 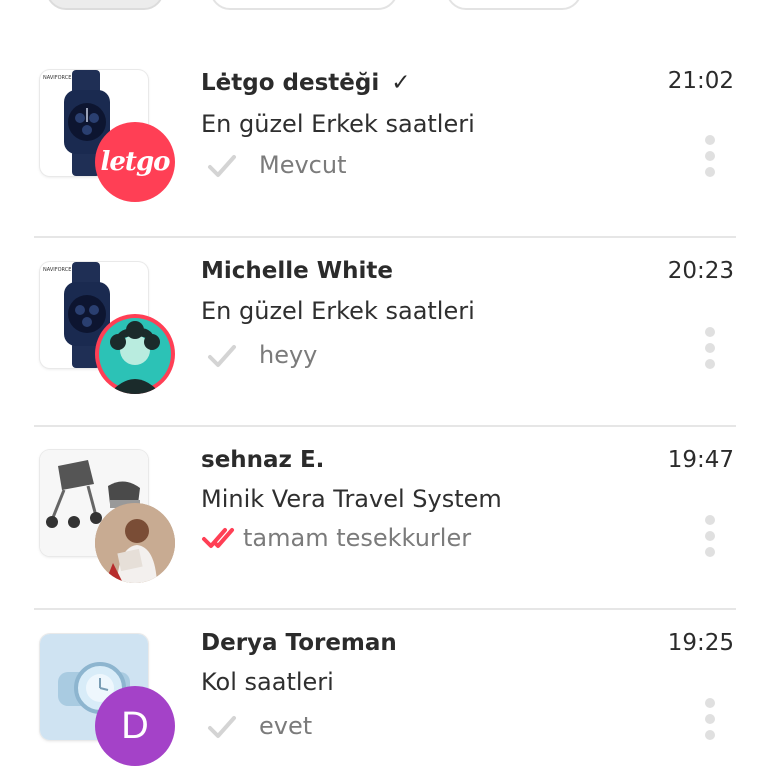 What do you see at coordinates (514, 5) in the screenshot?
I see `filter-tab-selling` at bounding box center [514, 5].